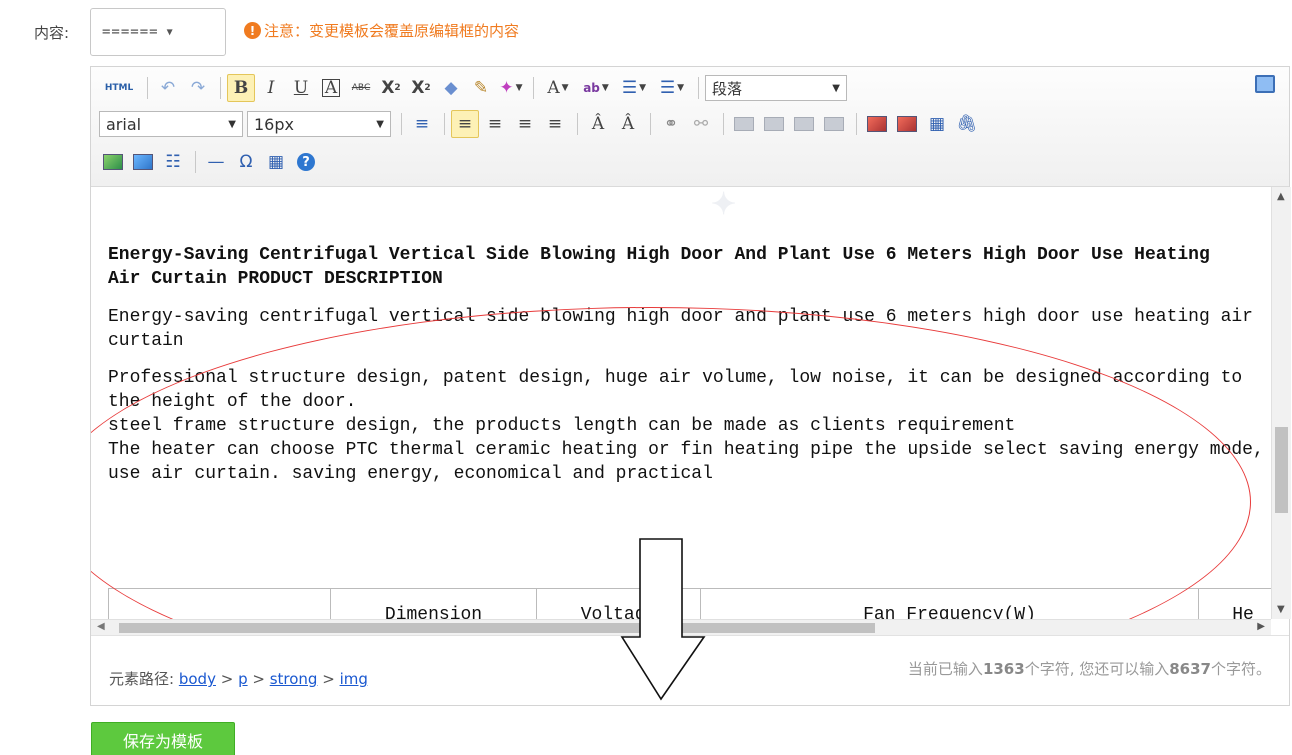 The width and height of the screenshot is (1292, 755). I want to click on font-family-value: arial, so click(124, 124).